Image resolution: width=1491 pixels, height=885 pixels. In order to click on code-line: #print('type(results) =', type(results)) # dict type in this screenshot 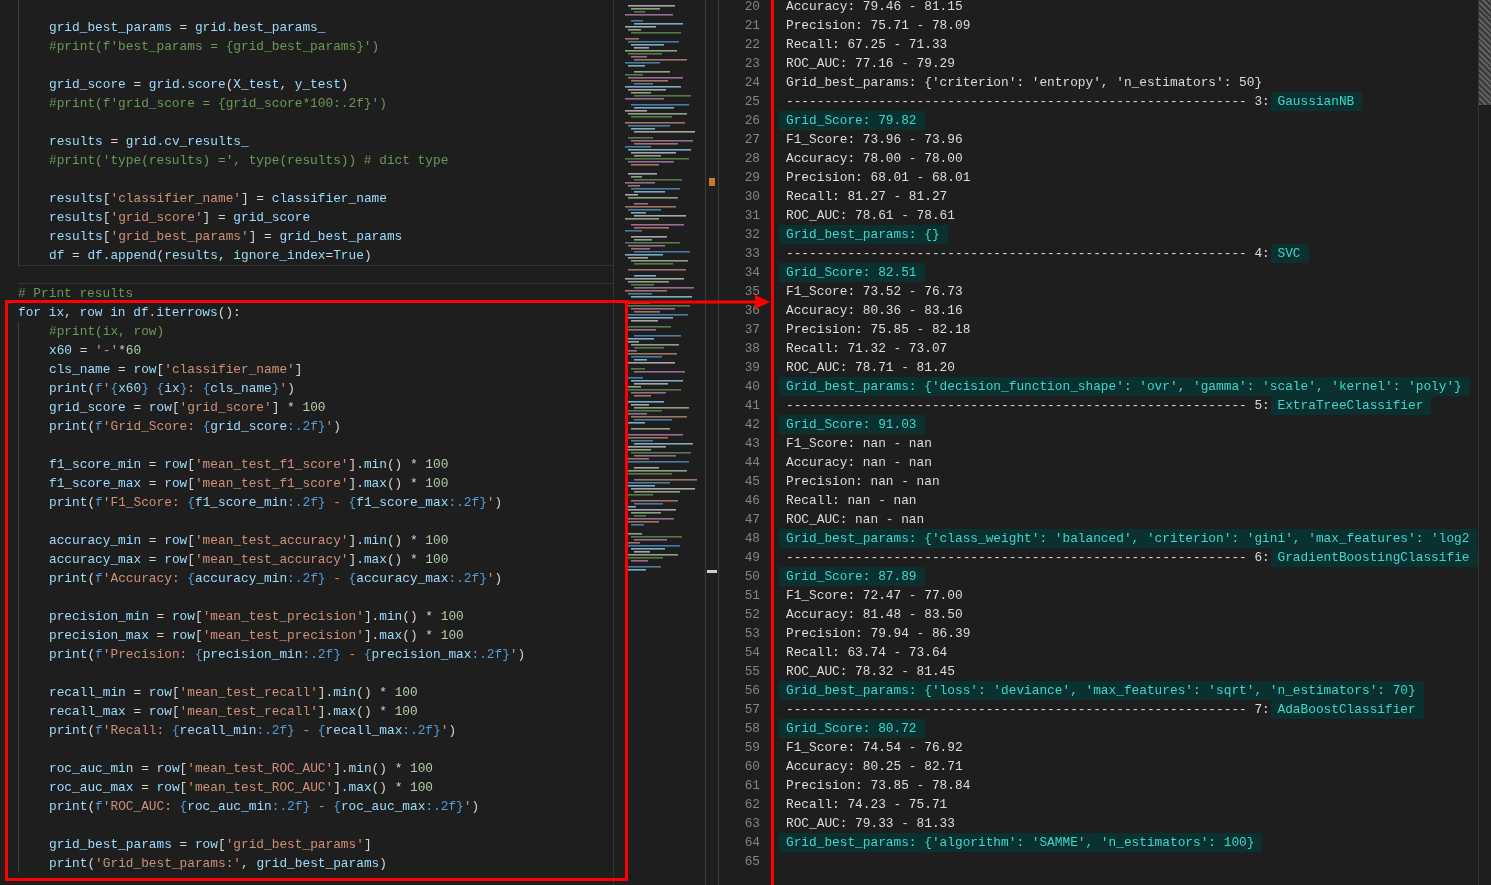, I will do `click(249, 161)`.